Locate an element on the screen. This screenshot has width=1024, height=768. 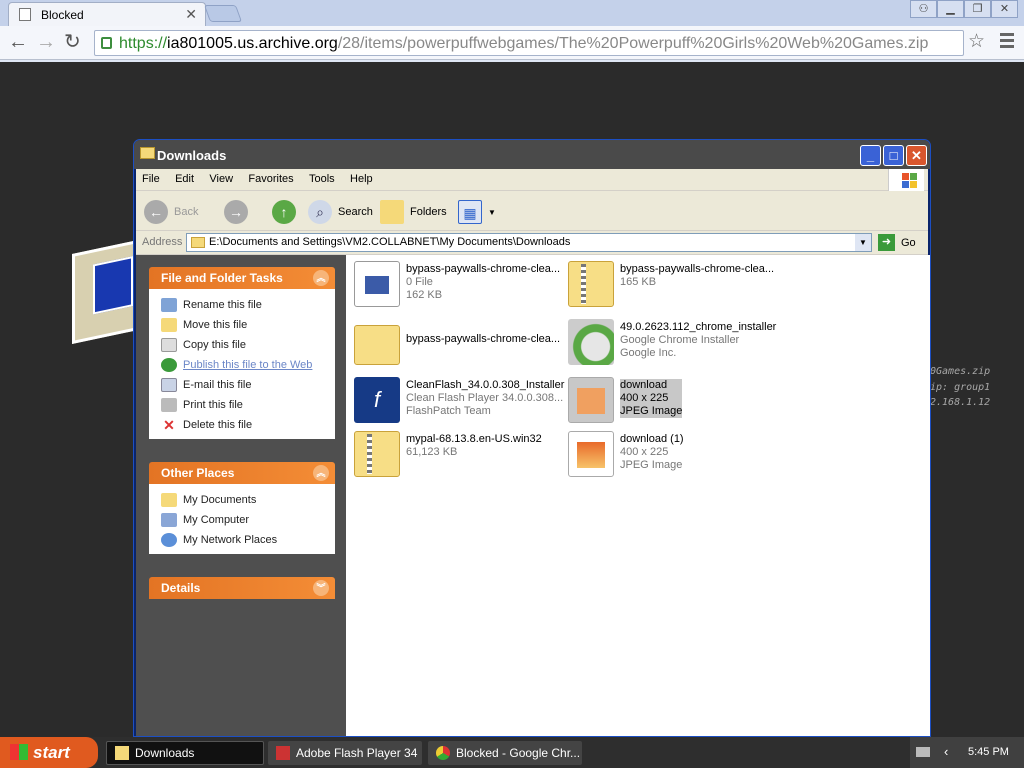
search-button: ⌕ Search is located at coordinates (340, 212).